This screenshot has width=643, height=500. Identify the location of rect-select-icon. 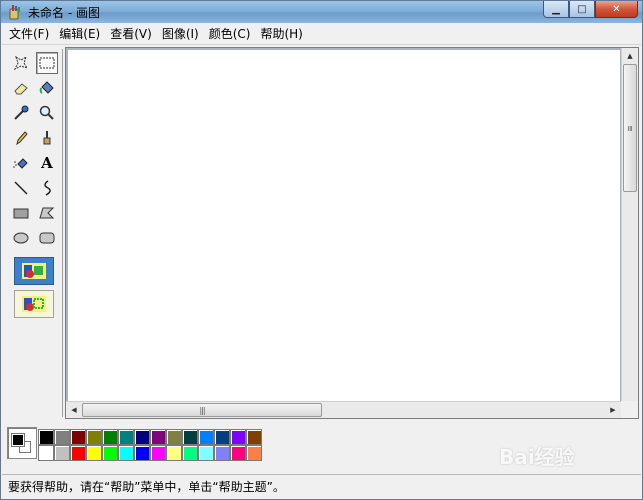
(47, 63).